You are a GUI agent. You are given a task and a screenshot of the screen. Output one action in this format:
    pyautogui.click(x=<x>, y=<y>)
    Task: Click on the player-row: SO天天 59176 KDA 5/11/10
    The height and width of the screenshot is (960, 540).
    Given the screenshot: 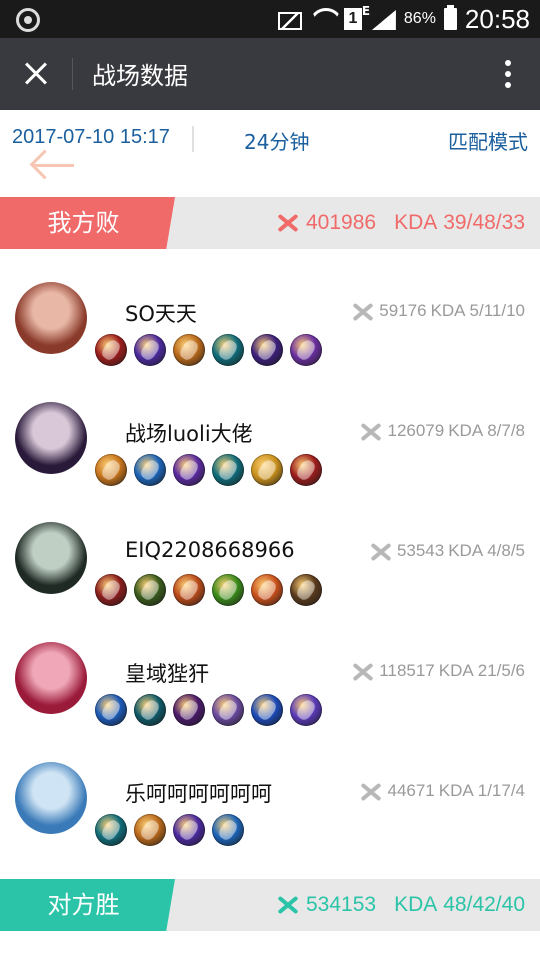 What is the action you would take?
    pyautogui.click(x=270, y=342)
    